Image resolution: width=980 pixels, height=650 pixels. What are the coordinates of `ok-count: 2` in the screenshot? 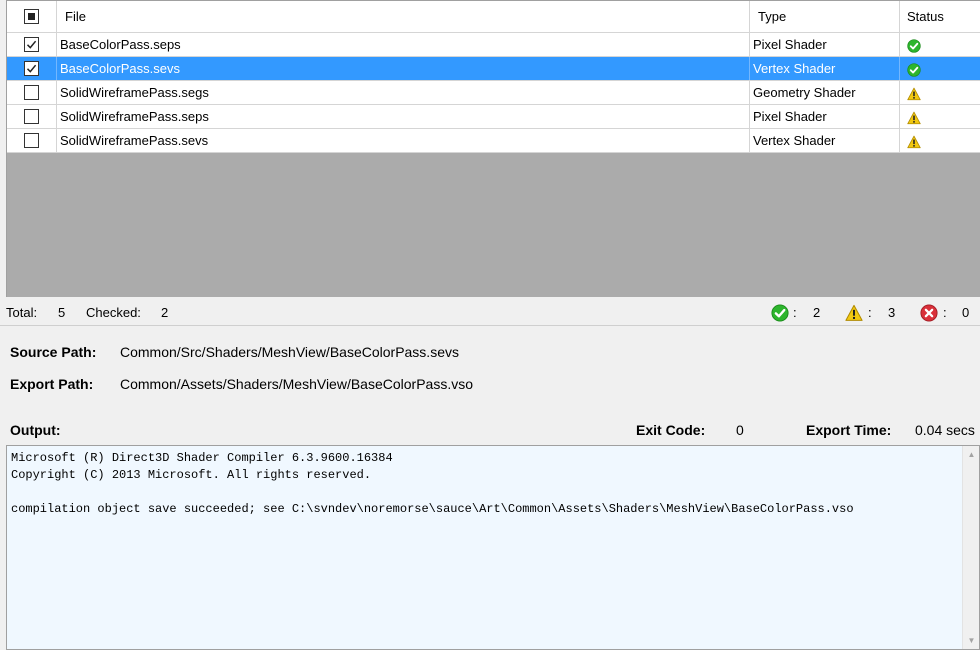 It's located at (817, 312).